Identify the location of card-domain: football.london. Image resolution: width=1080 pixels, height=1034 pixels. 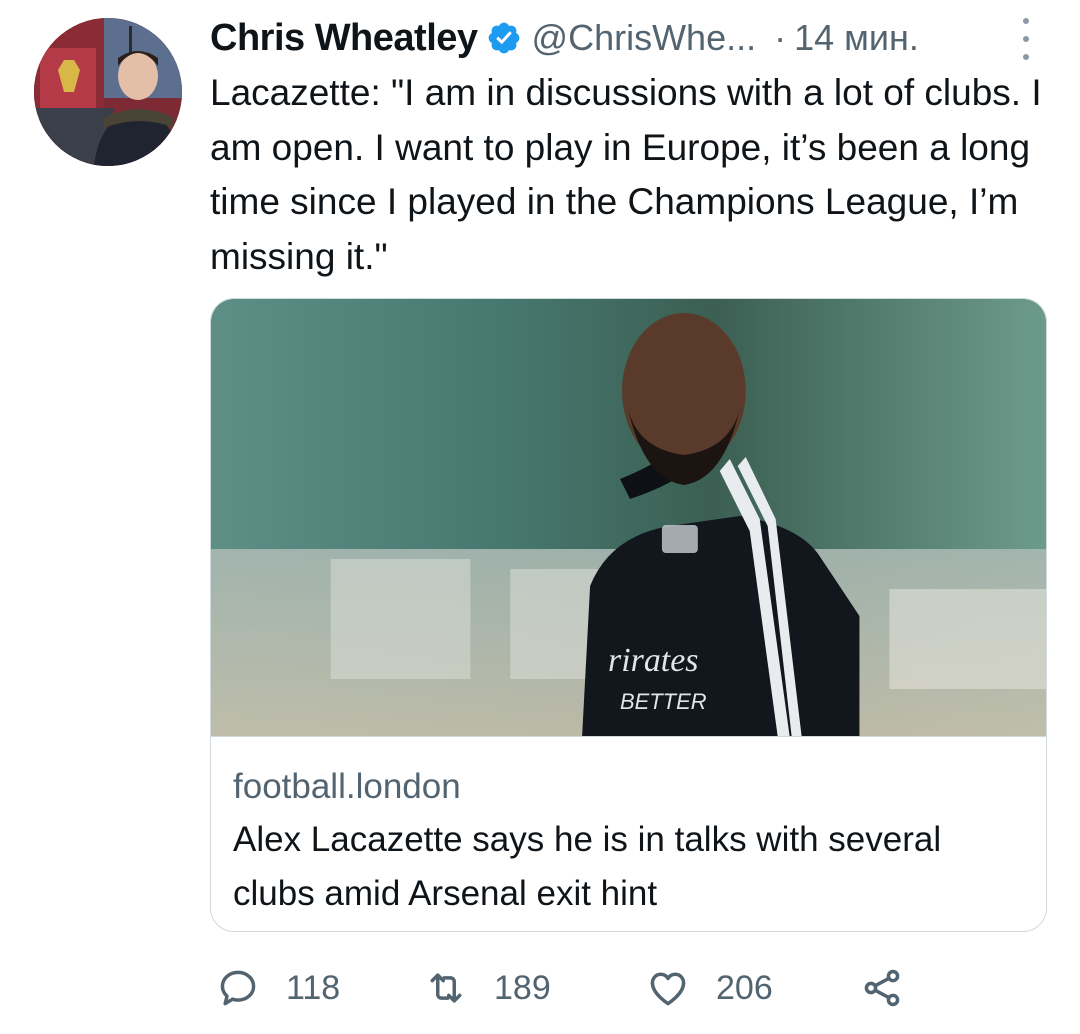
(347, 786).